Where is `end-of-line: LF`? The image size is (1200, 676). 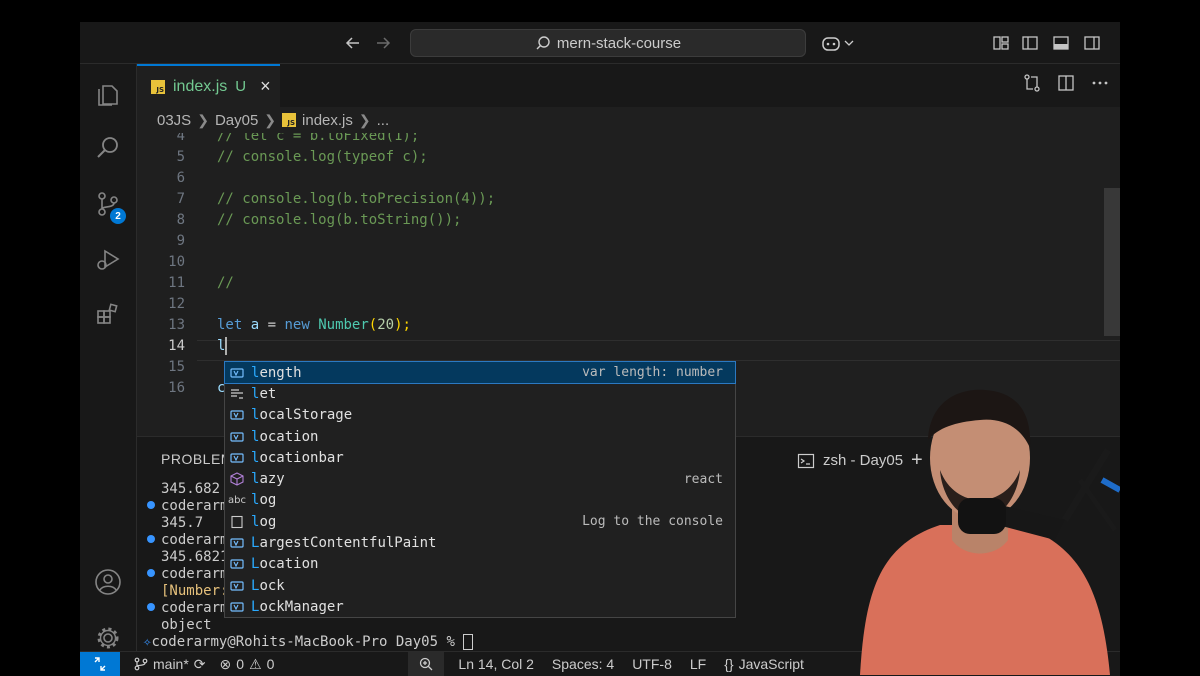 end-of-line: LF is located at coordinates (698, 664).